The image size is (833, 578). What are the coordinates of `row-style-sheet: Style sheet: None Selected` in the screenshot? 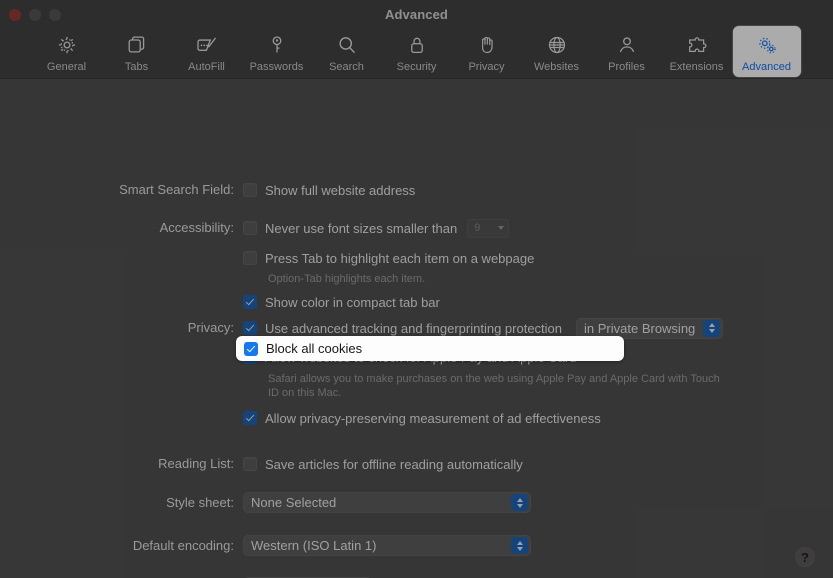 It's located at (348, 502).